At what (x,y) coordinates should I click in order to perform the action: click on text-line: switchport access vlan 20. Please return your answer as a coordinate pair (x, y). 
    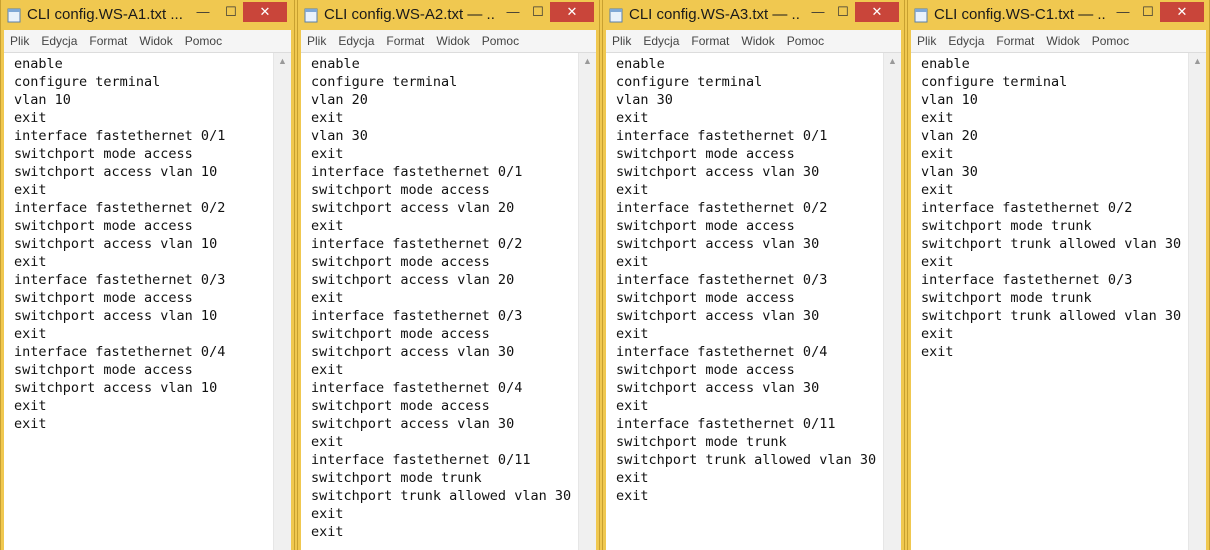
    Looking at the image, I should click on (413, 280).